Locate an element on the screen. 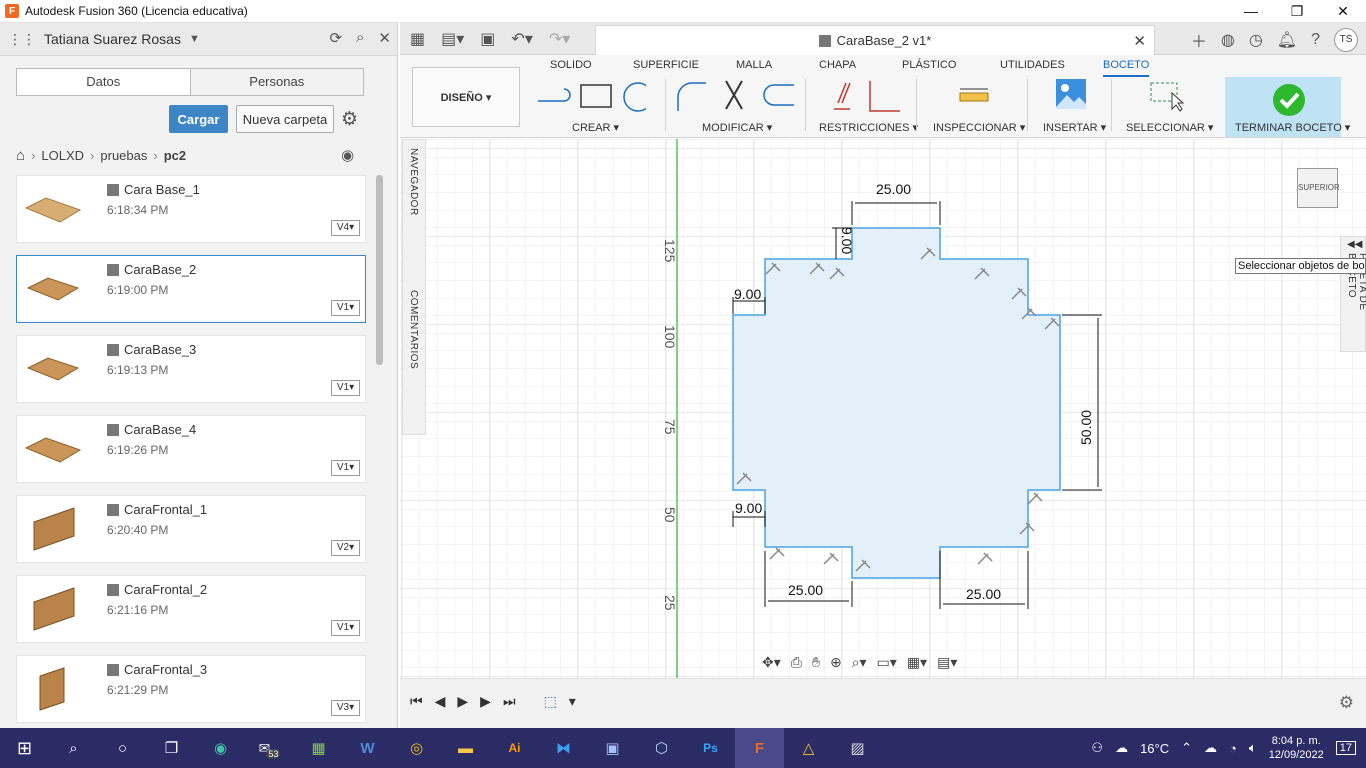  minimize-button: — is located at coordinates (1251, 11).